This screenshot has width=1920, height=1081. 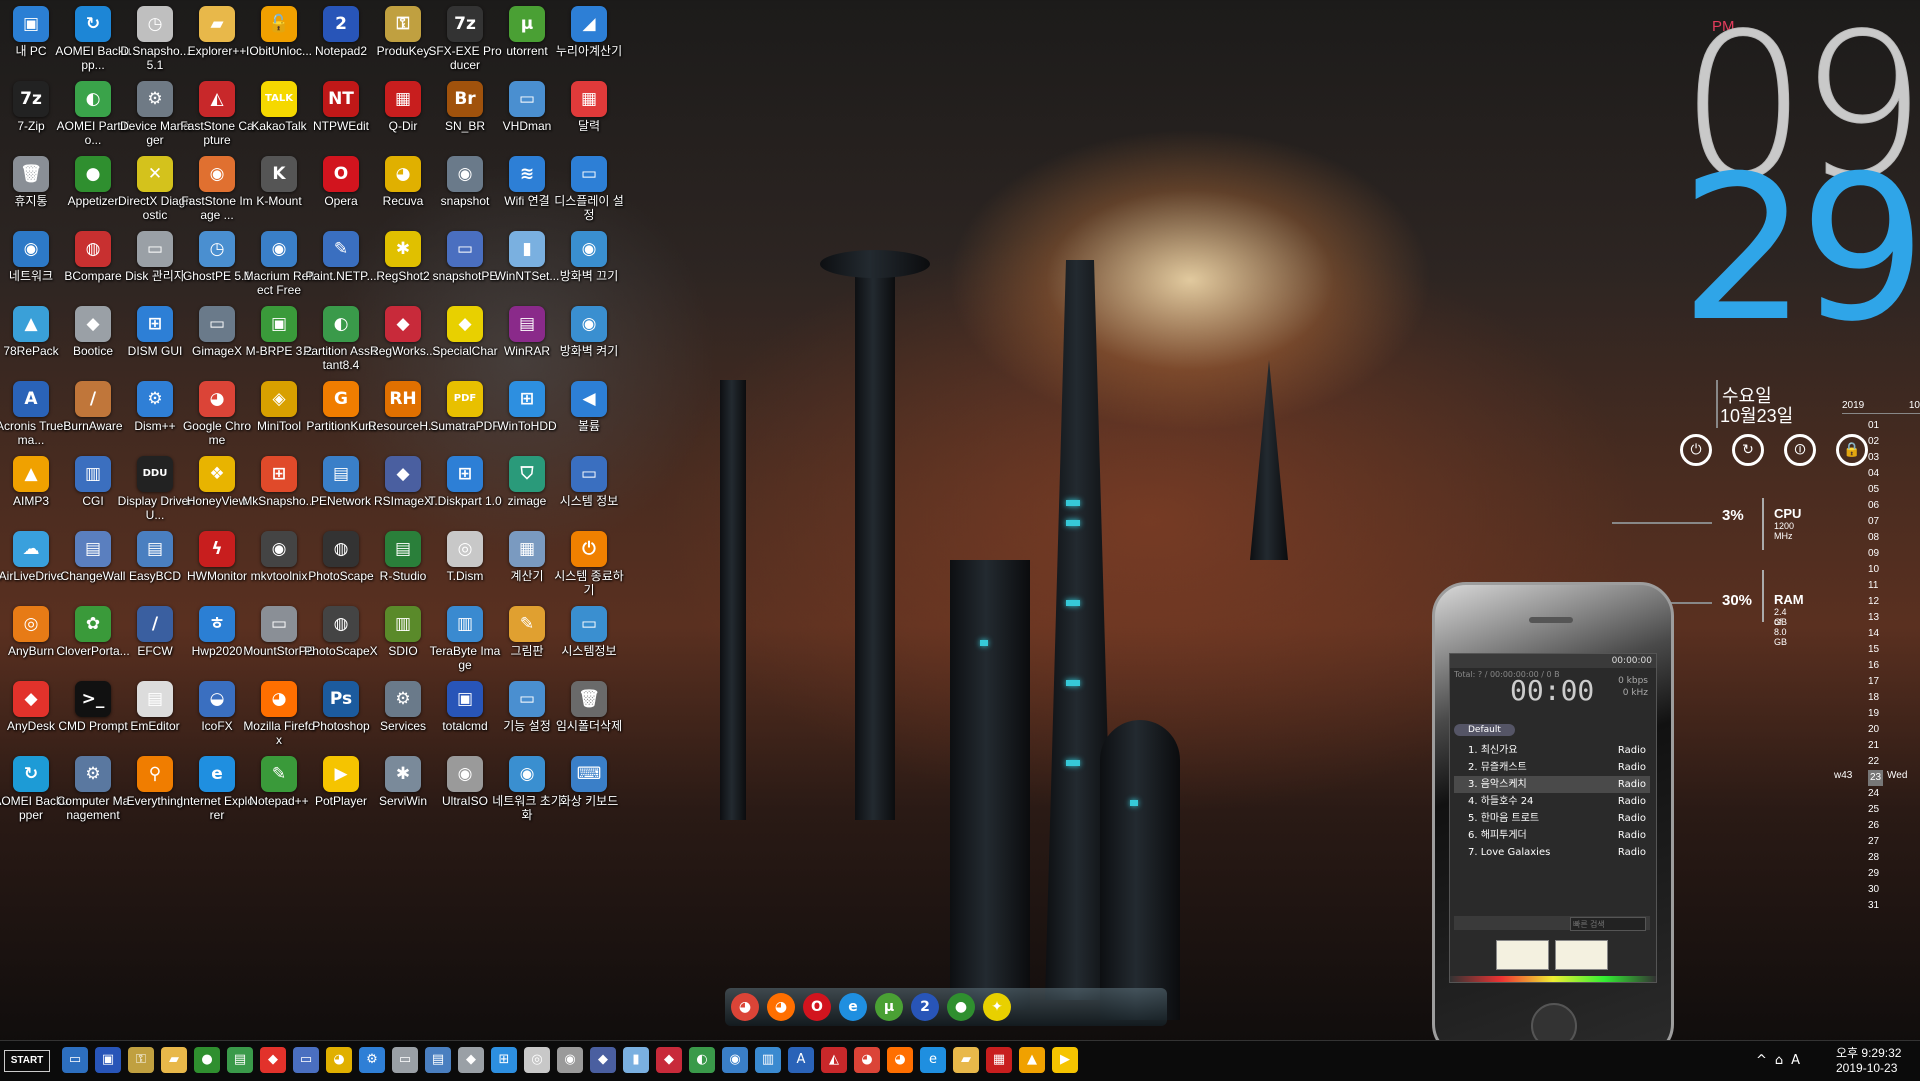 I want to click on network-icon: ⌂, so click(x=1779, y=1060).